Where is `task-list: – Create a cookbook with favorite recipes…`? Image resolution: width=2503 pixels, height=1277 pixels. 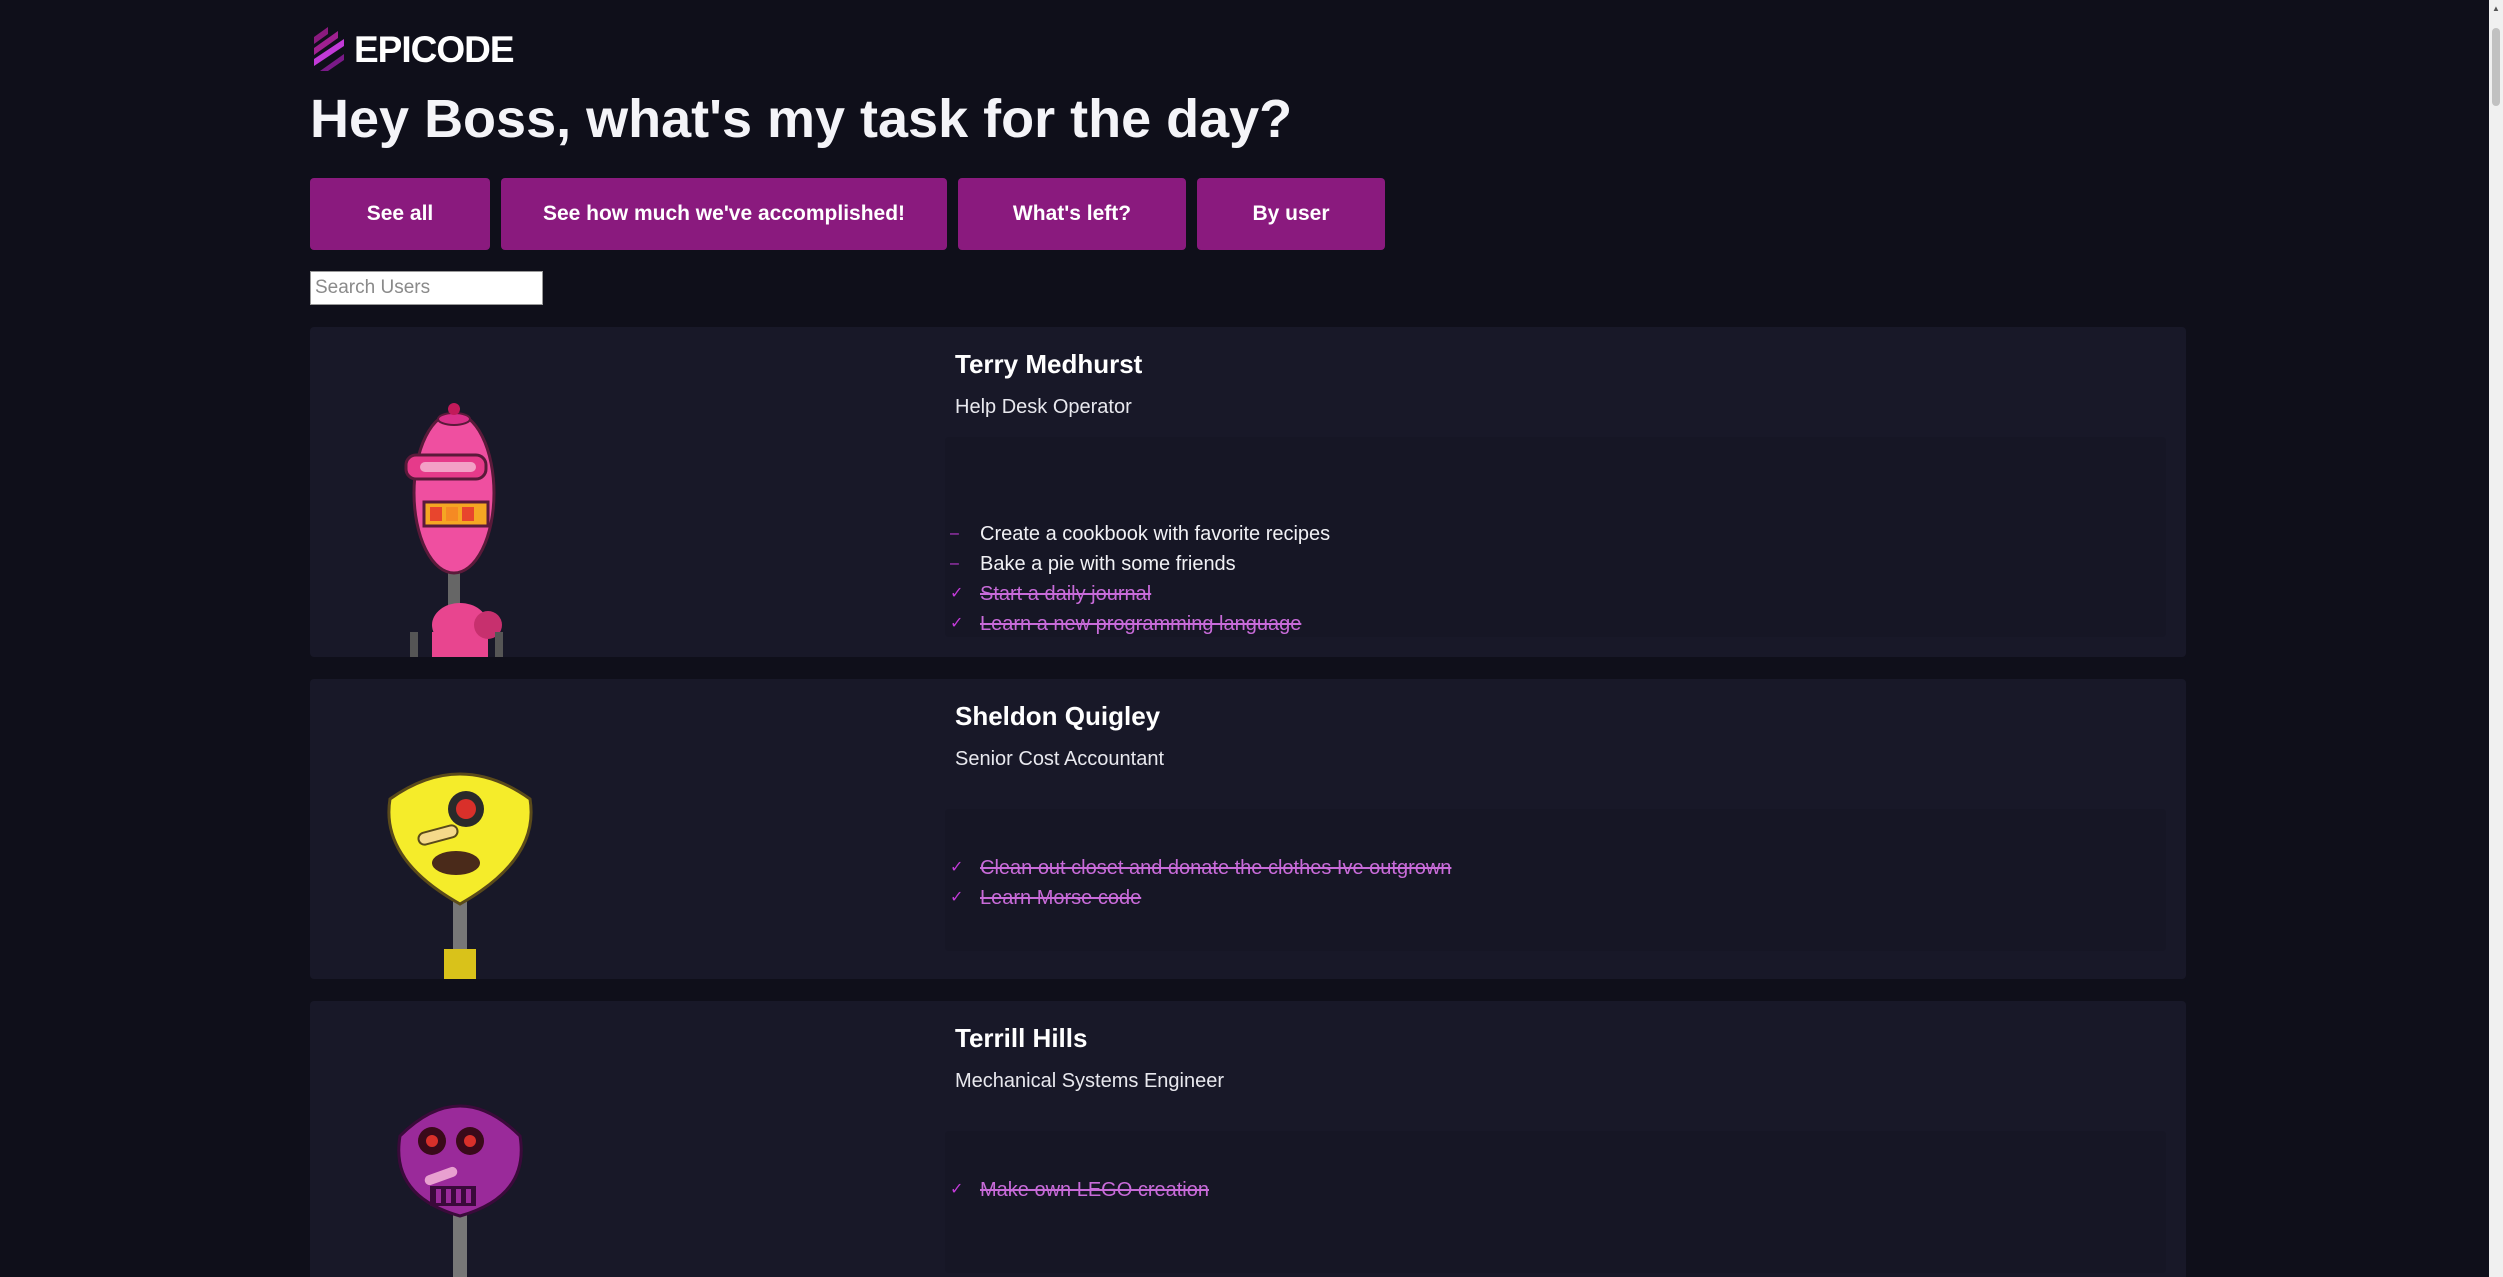 task-list: – Create a cookbook with favorite recipes… is located at coordinates (1555, 537).